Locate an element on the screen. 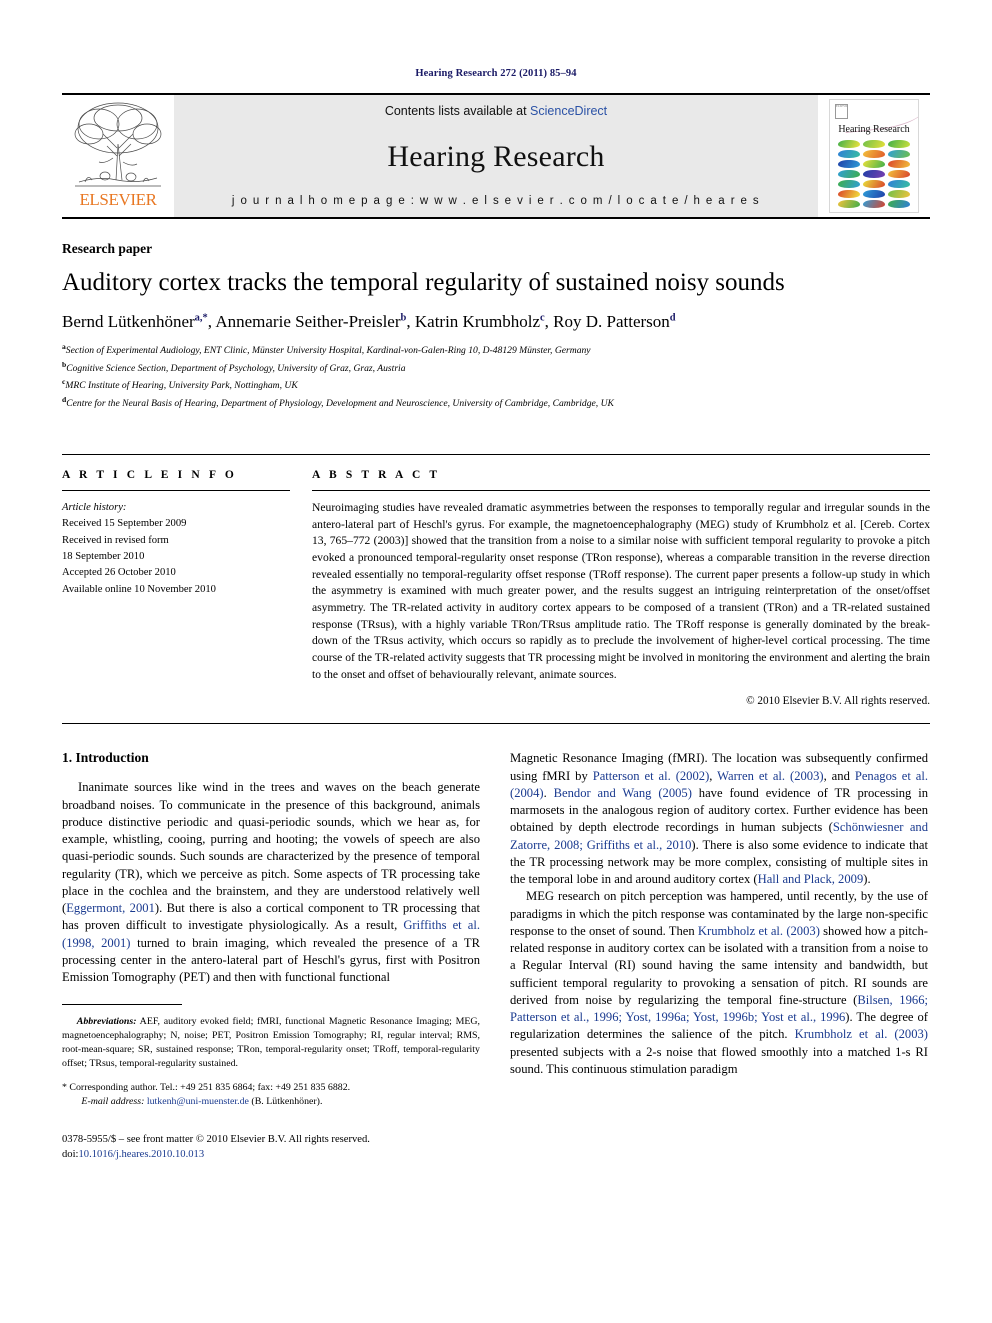  doi-link: 10.1016/j.heares.2010.10.013 is located at coordinates (141, 1154).